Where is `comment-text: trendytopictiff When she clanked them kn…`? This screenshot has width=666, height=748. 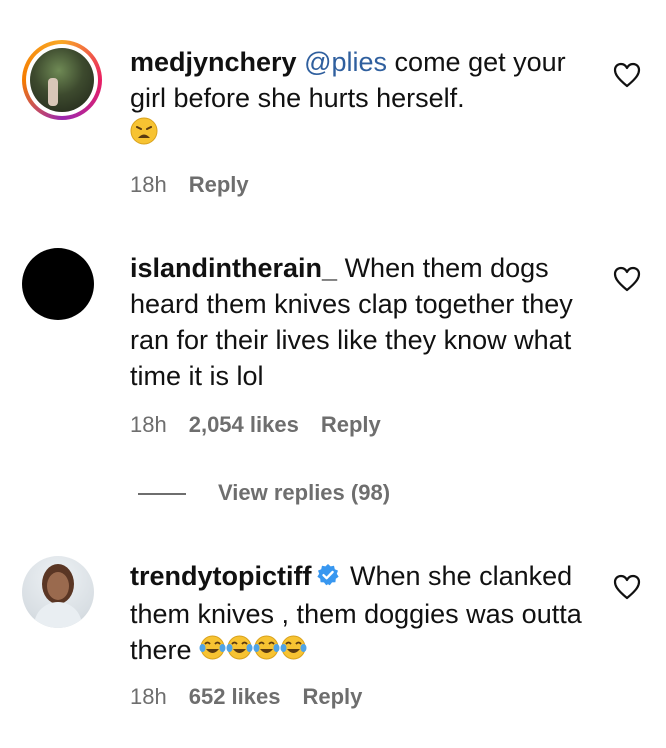 comment-text: trendytopictiff When she clanked them kn… is located at coordinates (360, 614).